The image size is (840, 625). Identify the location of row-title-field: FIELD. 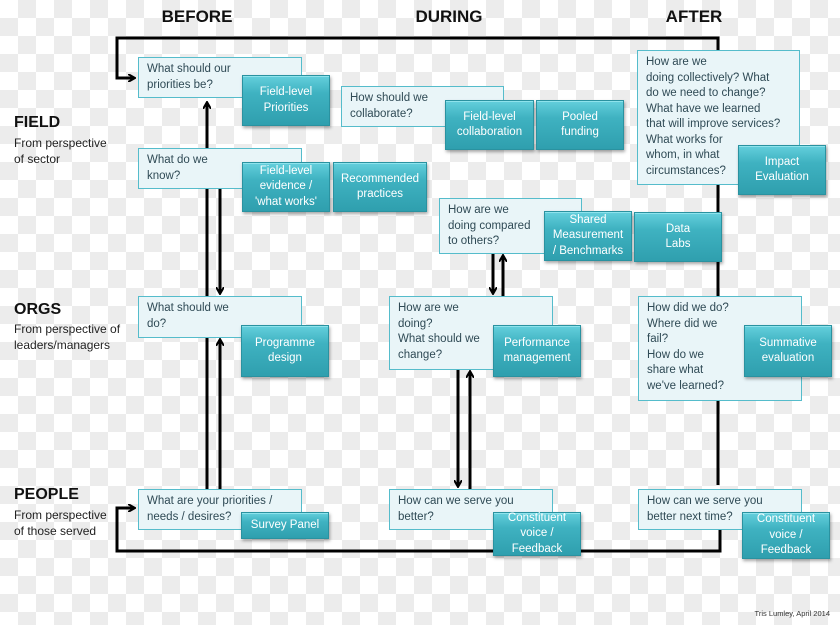
(37, 122).